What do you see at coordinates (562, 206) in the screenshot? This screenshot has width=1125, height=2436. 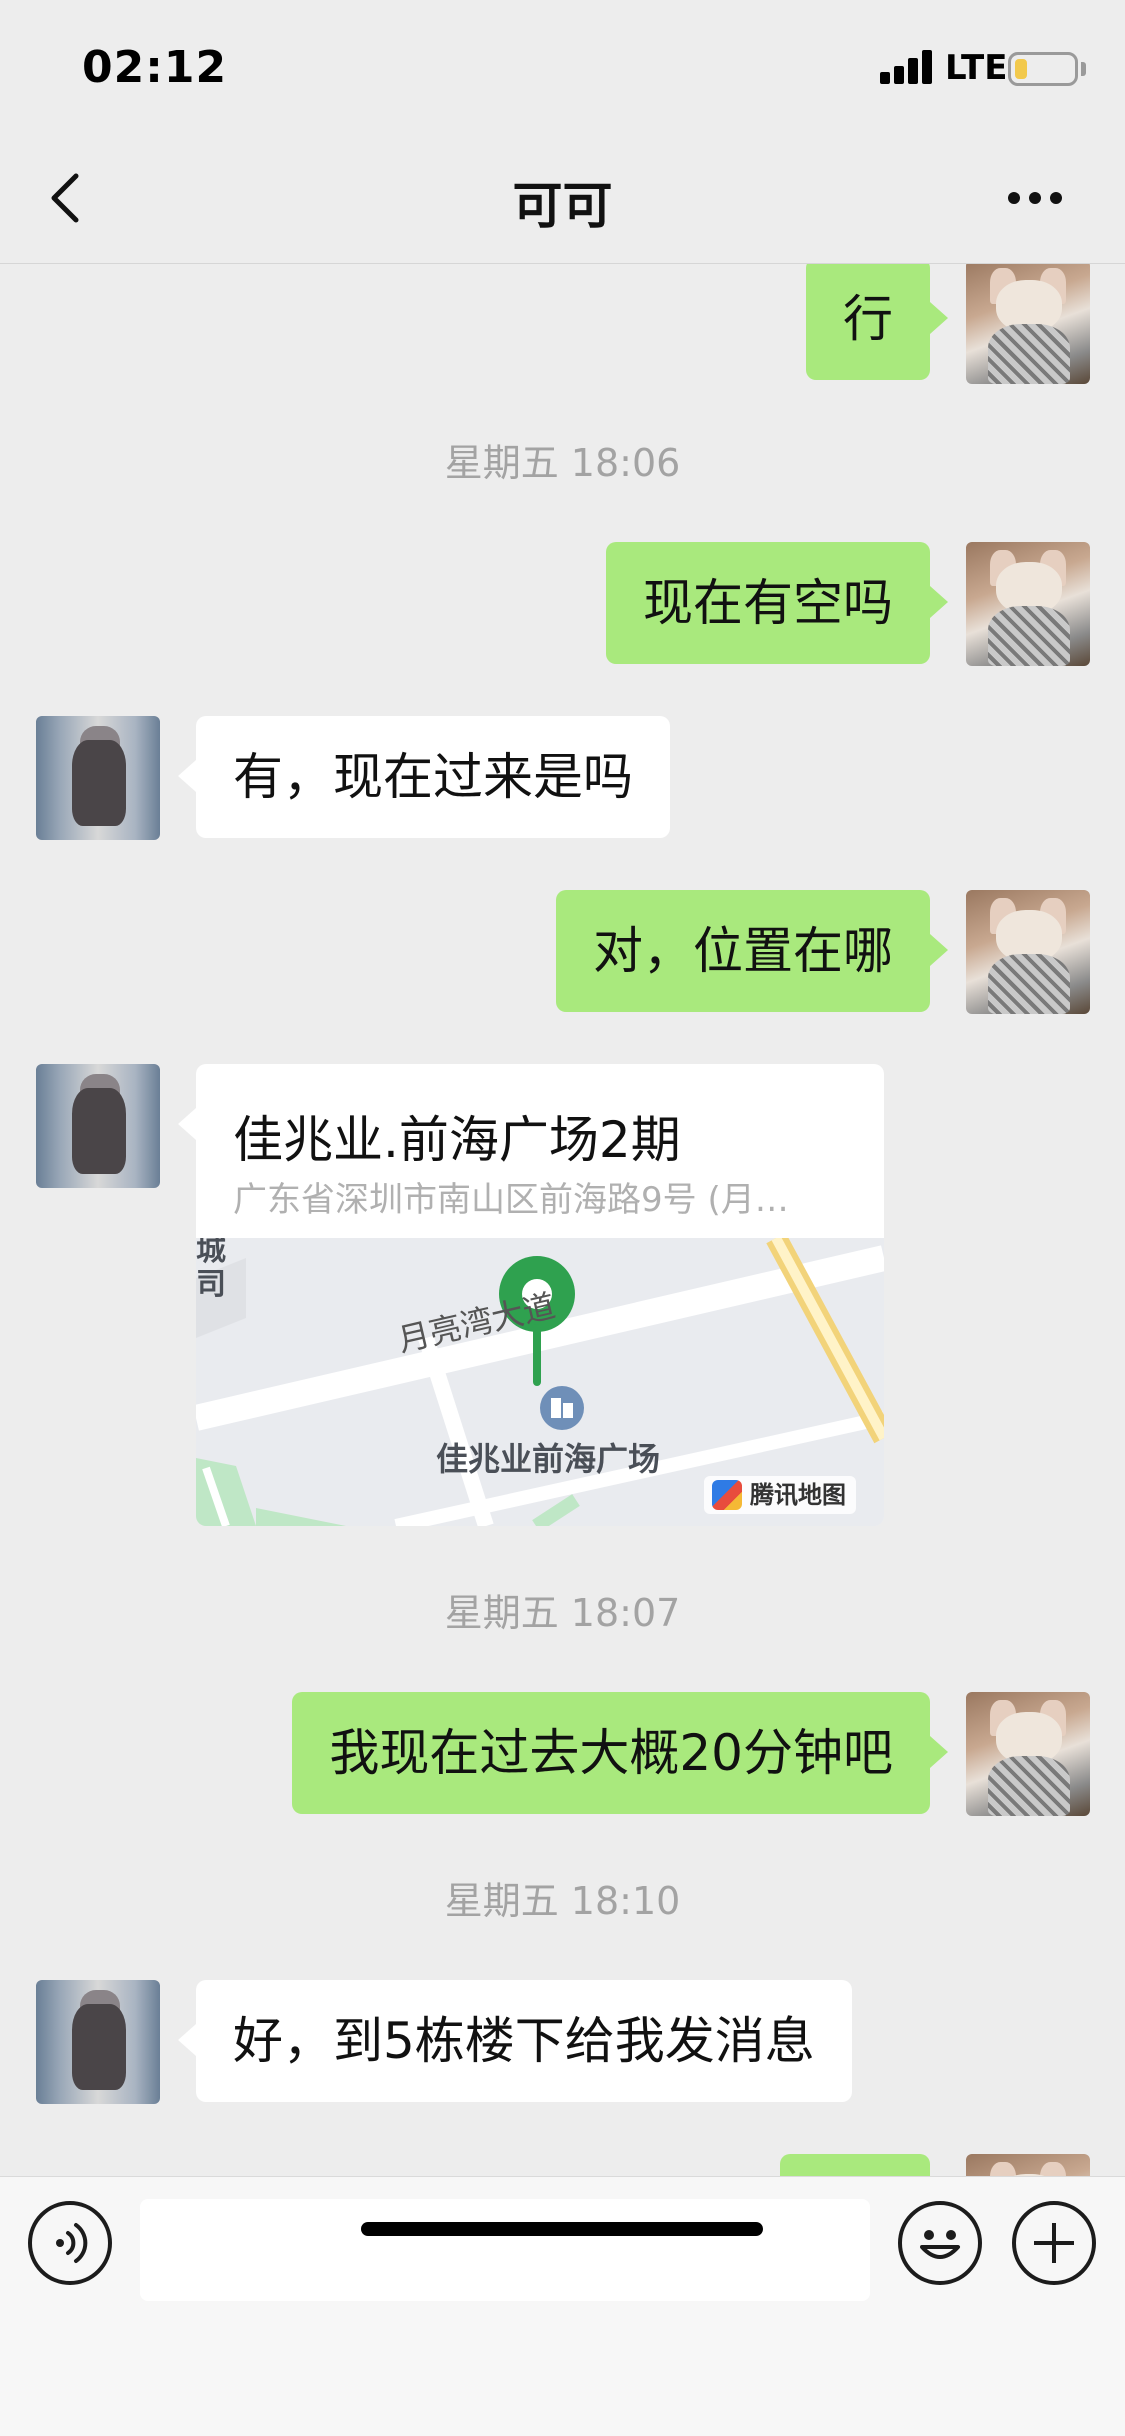 I see `chat-title: 可可` at bounding box center [562, 206].